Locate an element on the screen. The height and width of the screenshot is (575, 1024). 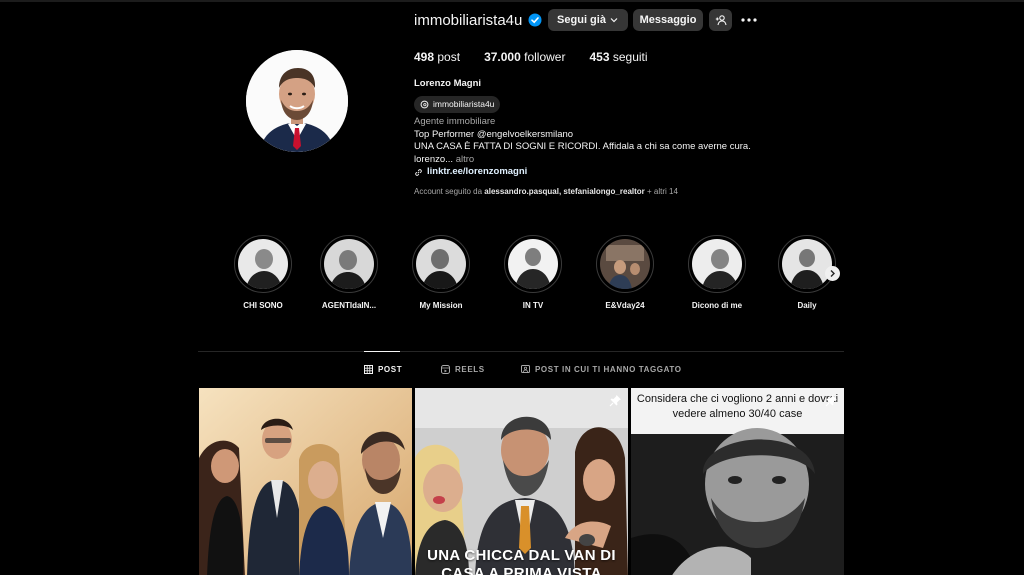
threads-badge: immobiliarista4u is located at coordinates (457, 104).